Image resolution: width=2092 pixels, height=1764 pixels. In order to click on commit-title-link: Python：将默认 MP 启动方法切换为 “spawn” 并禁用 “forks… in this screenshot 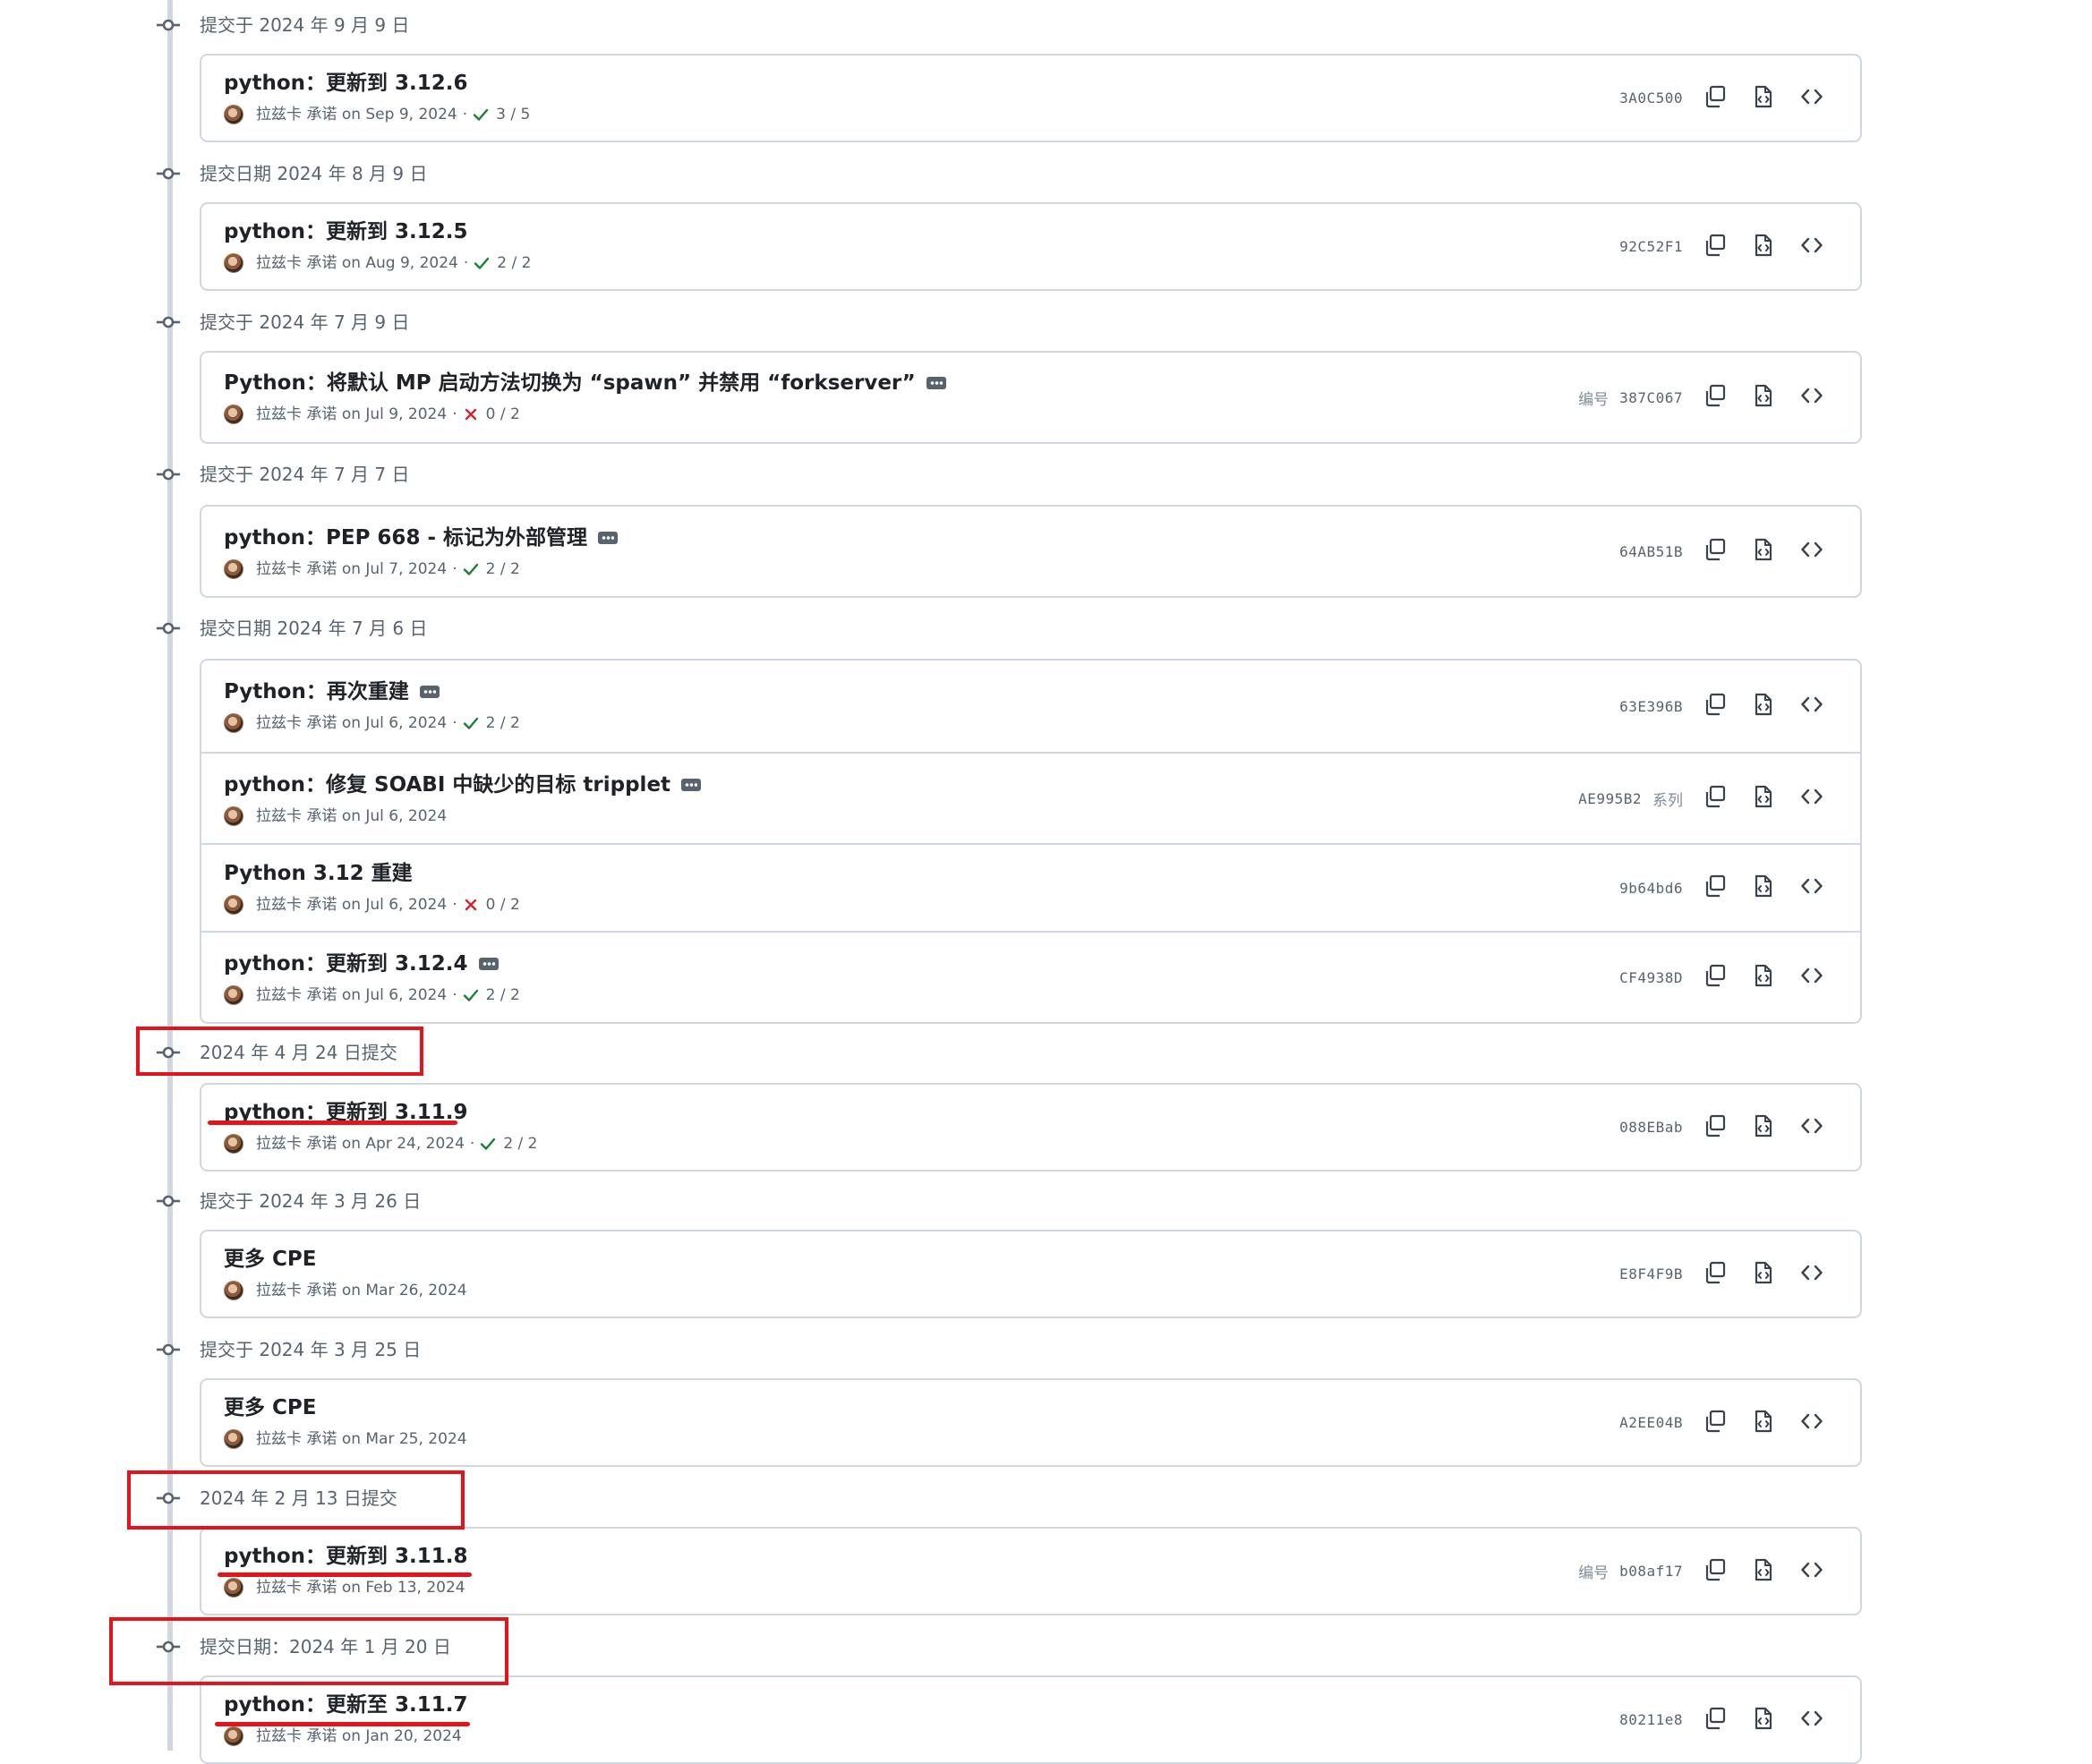, I will do `click(570, 383)`.